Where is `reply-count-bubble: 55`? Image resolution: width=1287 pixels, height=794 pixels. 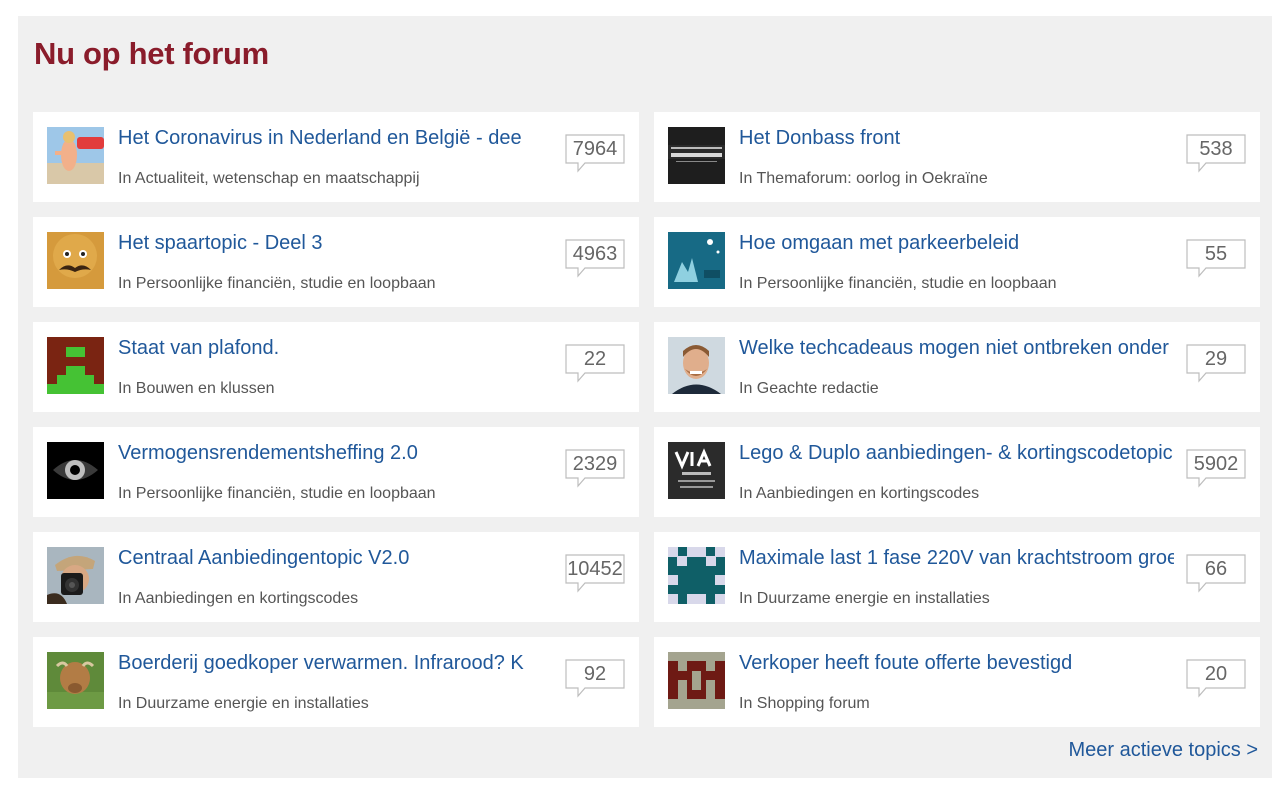
reply-count-bubble: 55 is located at coordinates (1216, 258).